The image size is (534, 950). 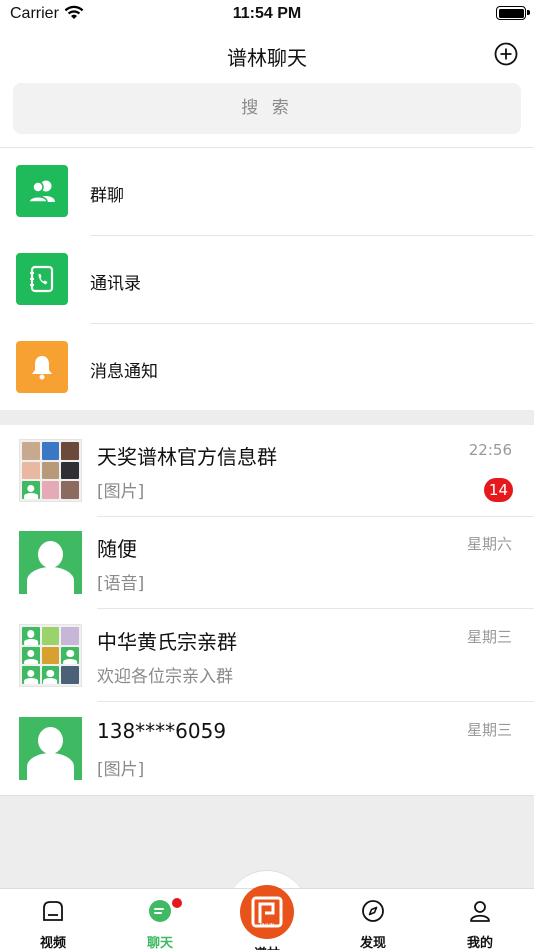 I want to click on search-input: 搜 索, so click(x=267, y=108).